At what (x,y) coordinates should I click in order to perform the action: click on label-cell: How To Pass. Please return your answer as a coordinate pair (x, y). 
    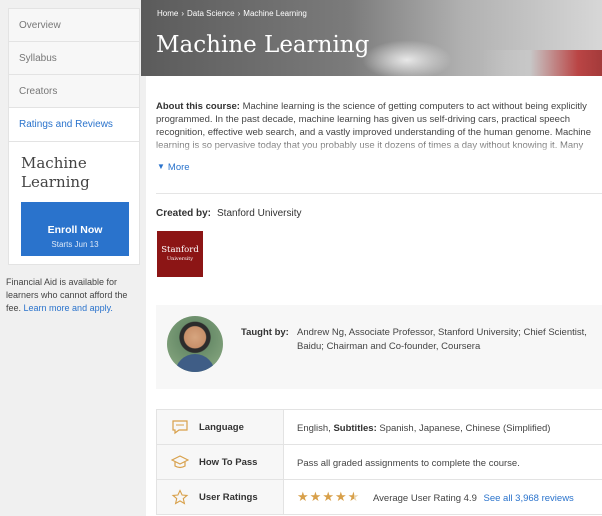
    Looking at the image, I should click on (220, 462).